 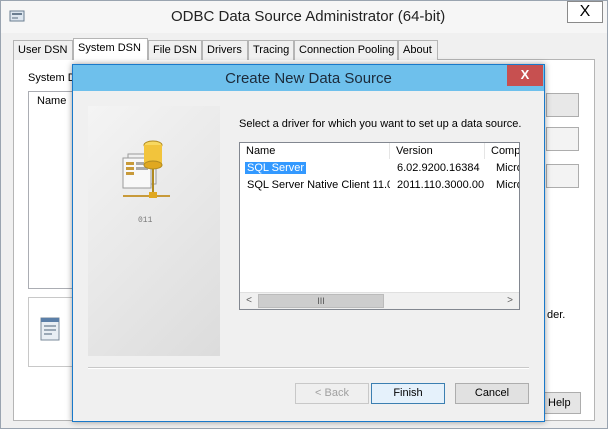 I want to click on scroll-left-arrow: <, so click(x=249, y=301).